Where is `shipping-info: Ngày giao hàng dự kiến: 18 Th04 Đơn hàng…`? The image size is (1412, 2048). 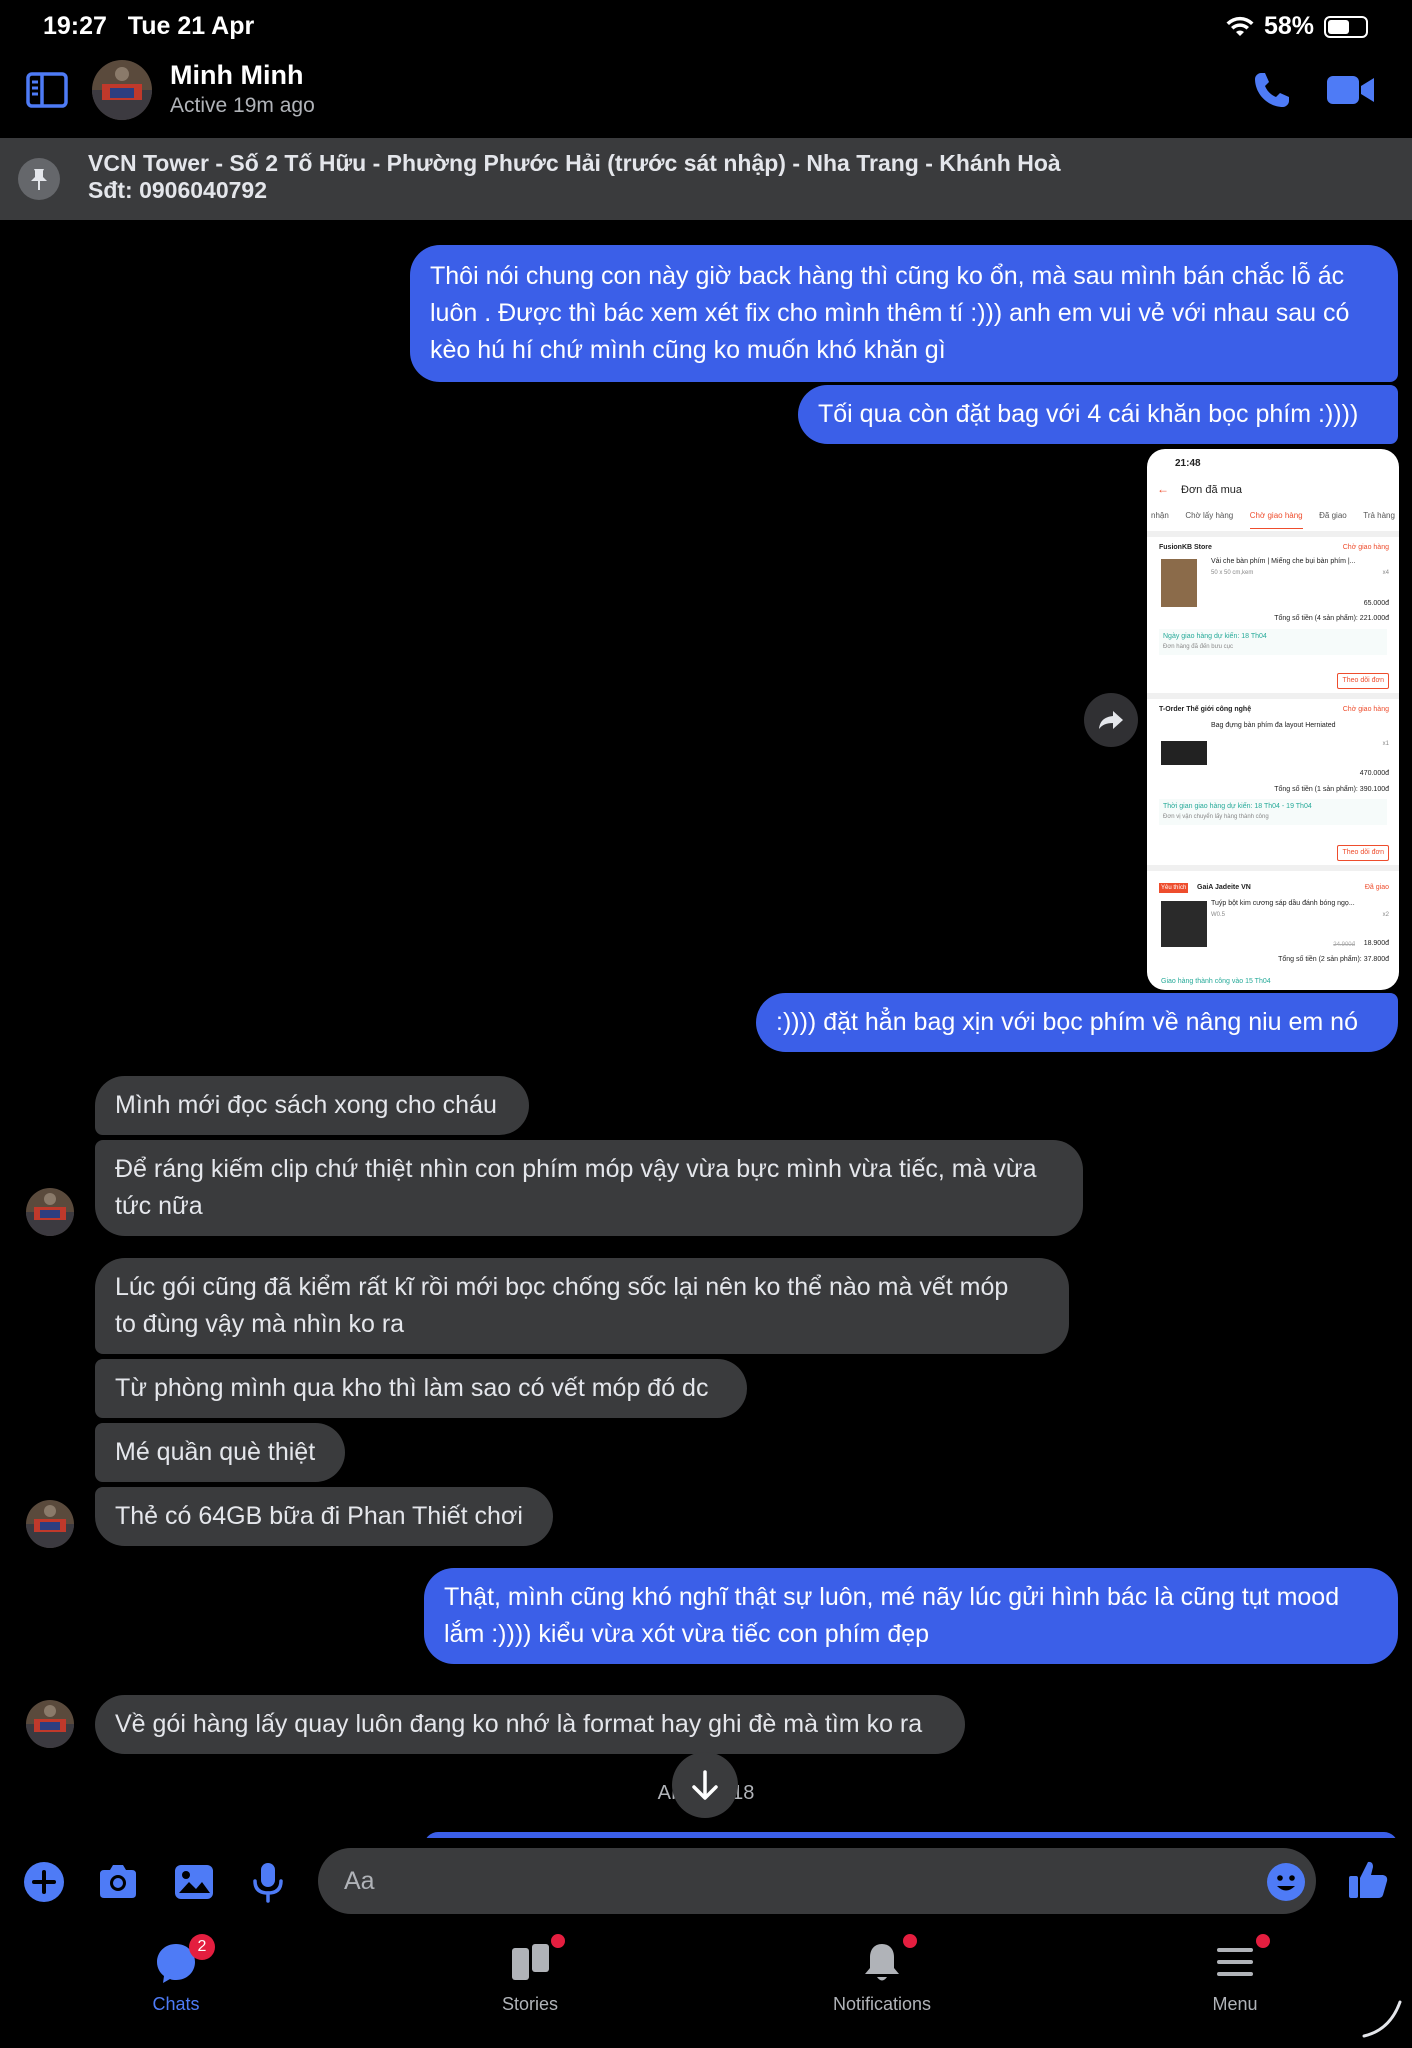
shipping-info: Ngày giao hàng dự kiến: 18 Th04 Đơn hàng… is located at coordinates (1273, 642).